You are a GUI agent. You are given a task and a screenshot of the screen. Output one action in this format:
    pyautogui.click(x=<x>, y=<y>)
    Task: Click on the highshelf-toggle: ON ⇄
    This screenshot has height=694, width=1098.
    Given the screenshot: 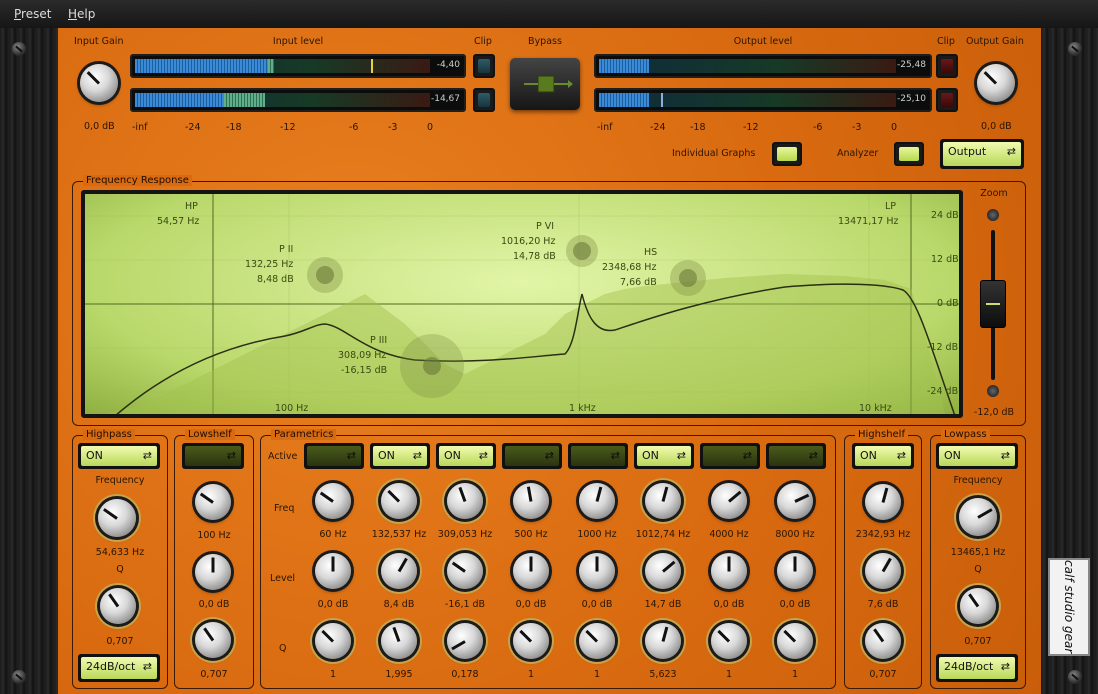 What is the action you would take?
    pyautogui.click(x=883, y=456)
    